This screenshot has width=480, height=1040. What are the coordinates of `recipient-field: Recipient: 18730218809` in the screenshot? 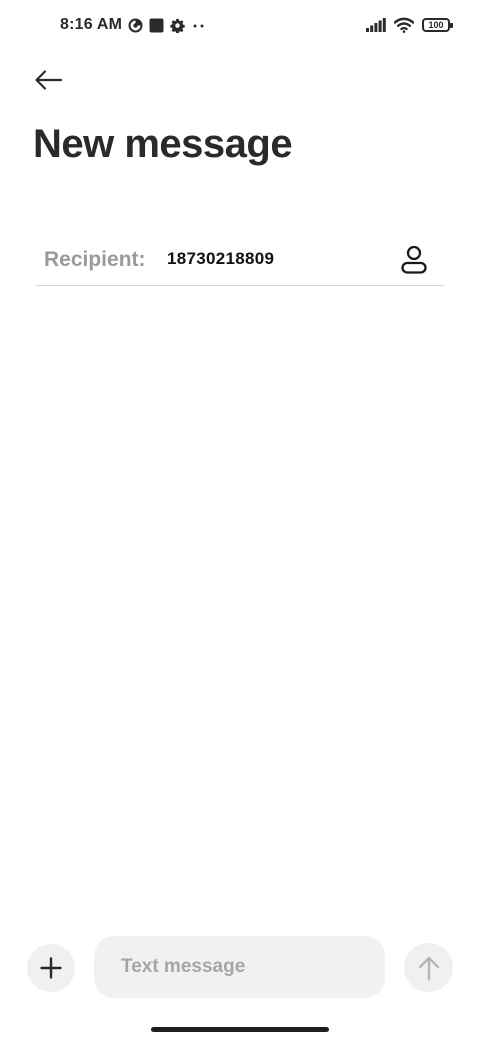 It's located at (240, 261).